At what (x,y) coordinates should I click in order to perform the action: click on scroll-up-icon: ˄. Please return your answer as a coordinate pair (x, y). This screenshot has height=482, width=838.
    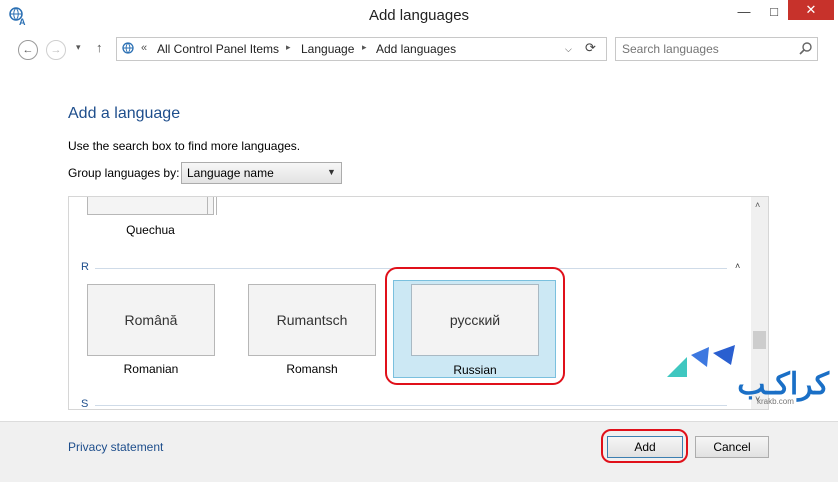
    Looking at the image, I should click on (757, 205).